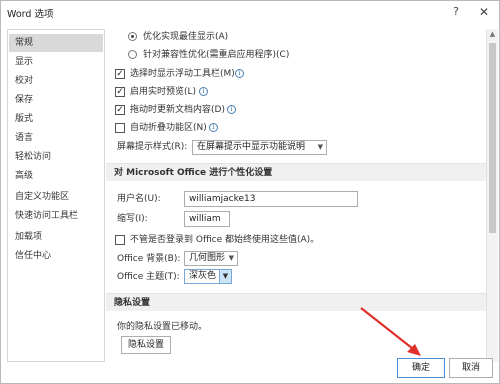  What do you see at coordinates (132, 36) in the screenshot?
I see `radio-optimize` at bounding box center [132, 36].